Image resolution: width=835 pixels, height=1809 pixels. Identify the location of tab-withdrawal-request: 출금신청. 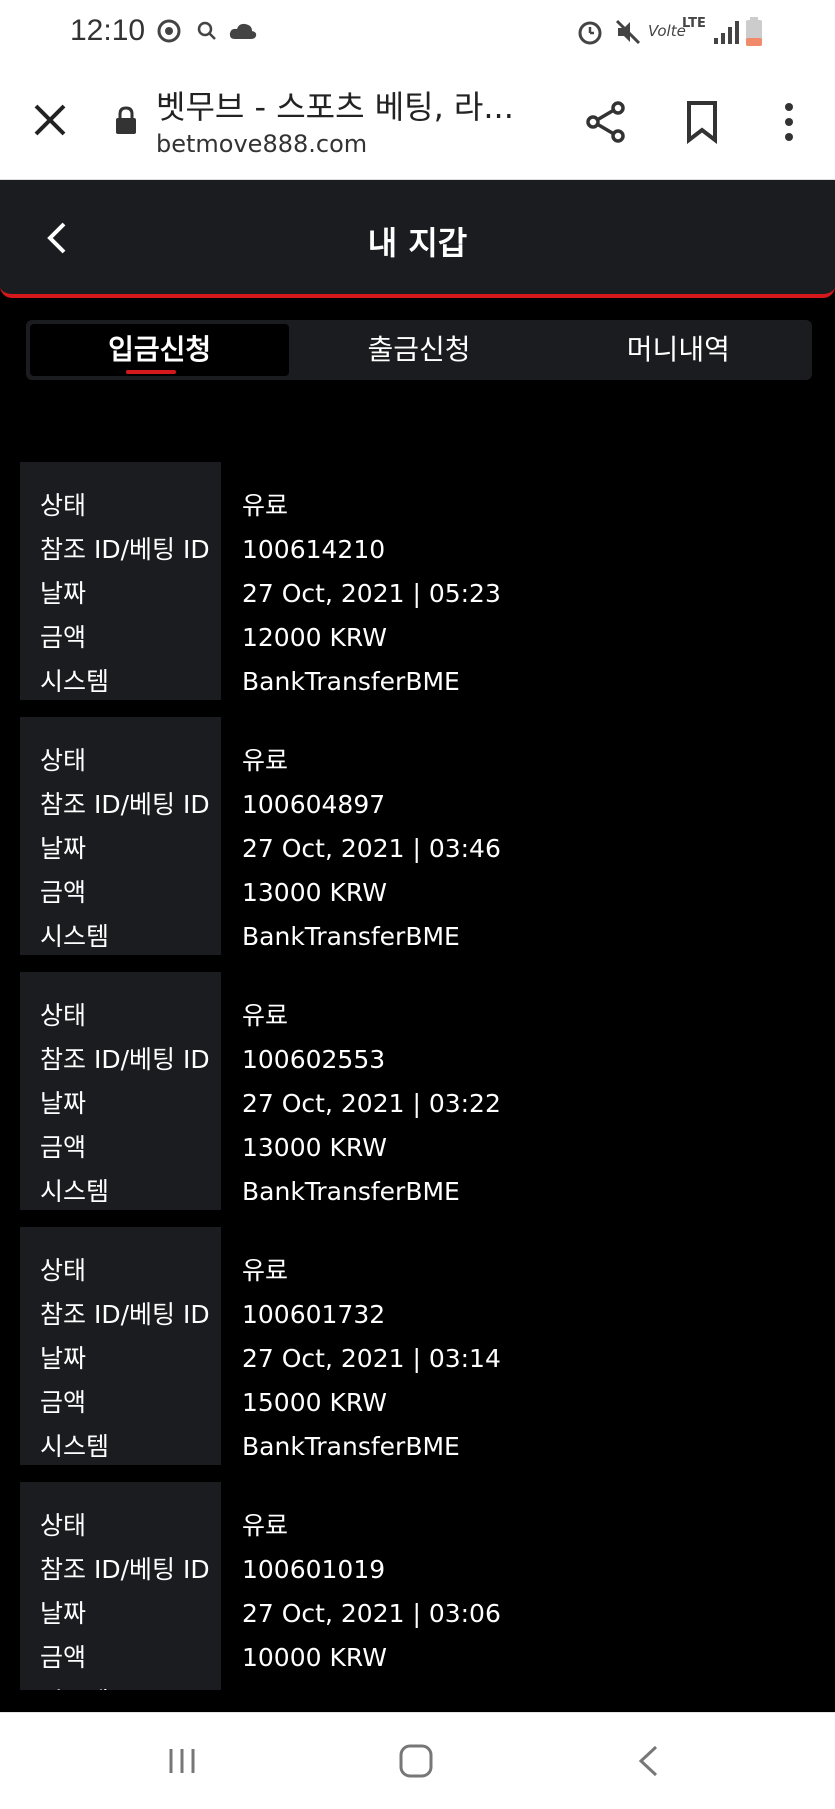
(418, 350).